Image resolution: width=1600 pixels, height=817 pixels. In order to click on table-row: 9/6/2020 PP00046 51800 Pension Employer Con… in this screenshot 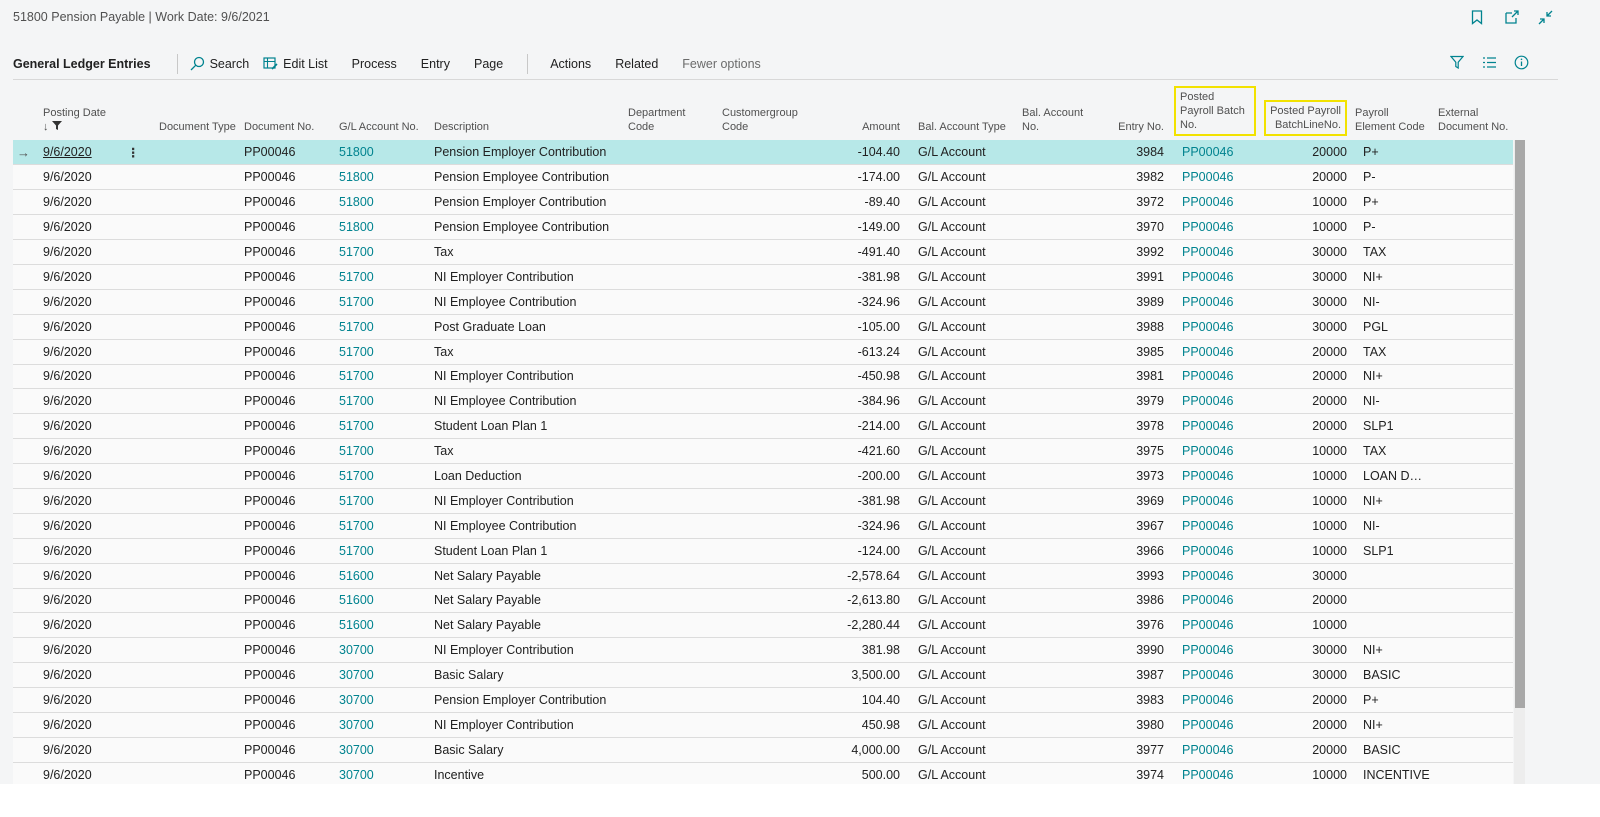, I will do `click(763, 202)`.